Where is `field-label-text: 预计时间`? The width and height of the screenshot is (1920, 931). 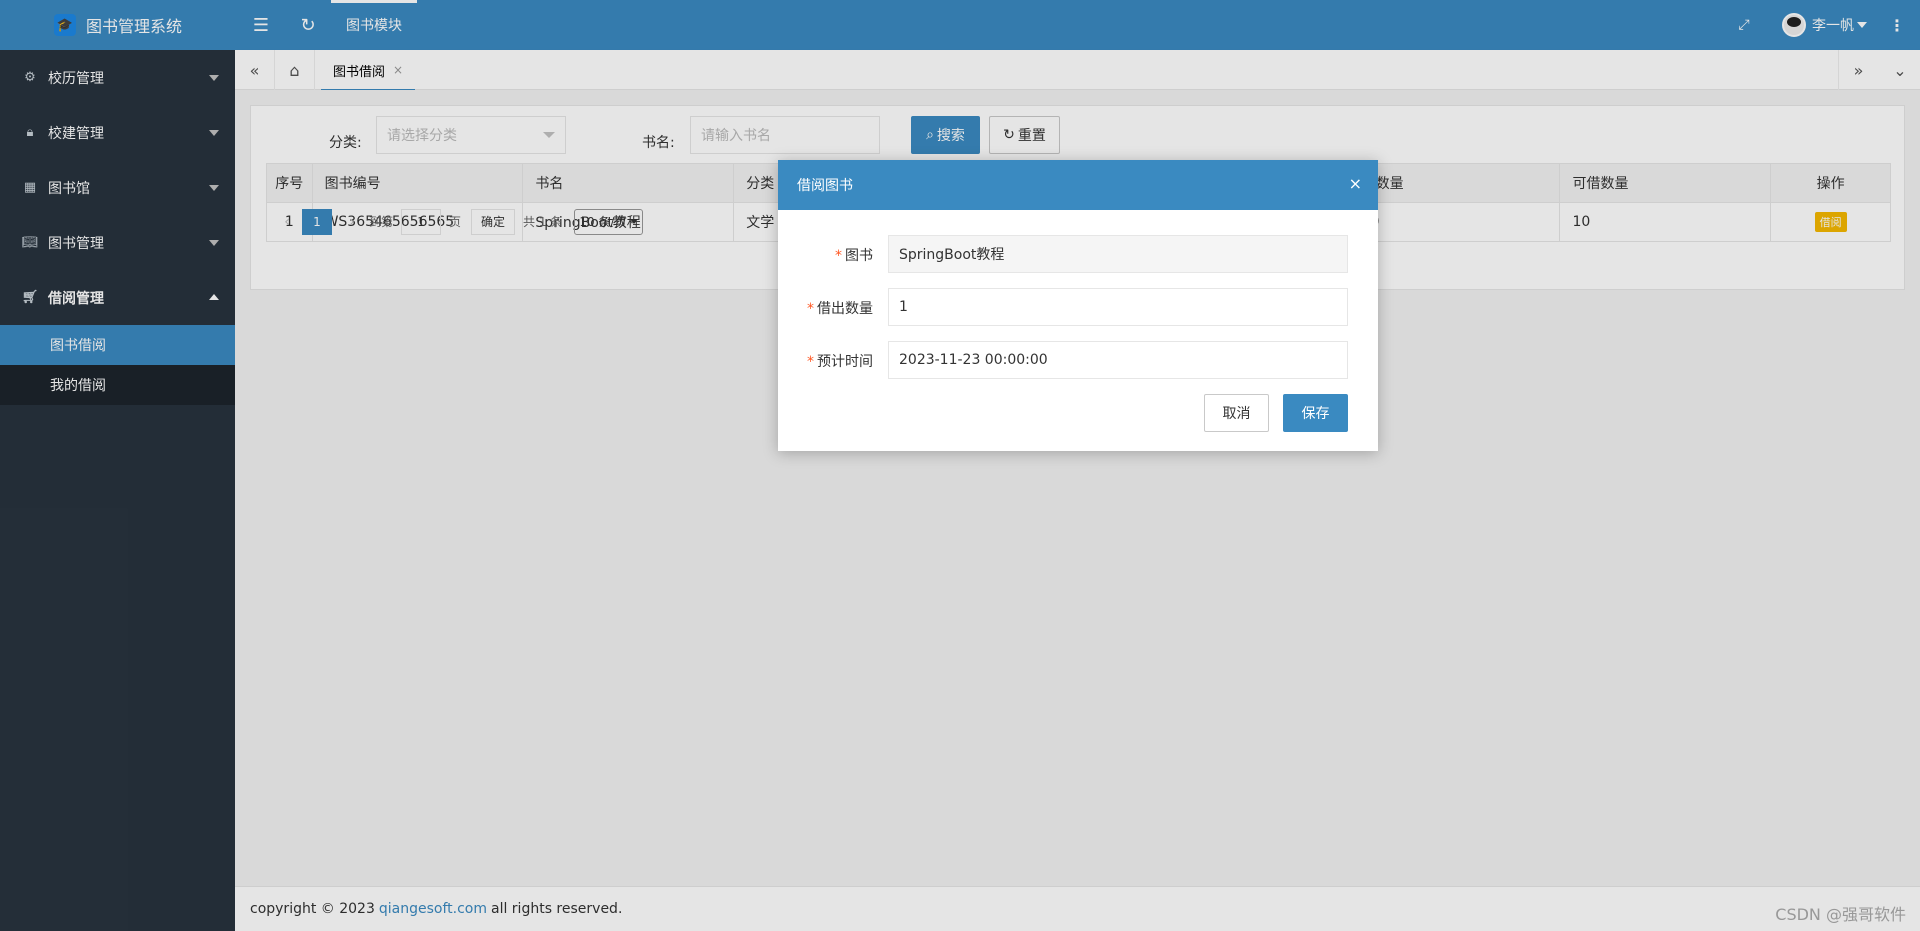 field-label-text: 预计时间 is located at coordinates (845, 362).